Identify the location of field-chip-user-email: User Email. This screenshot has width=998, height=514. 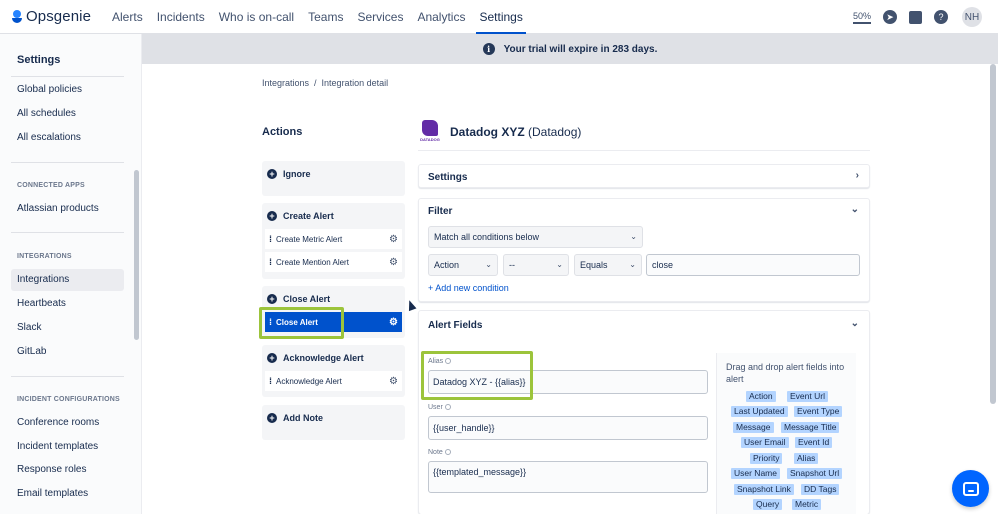
(765, 442).